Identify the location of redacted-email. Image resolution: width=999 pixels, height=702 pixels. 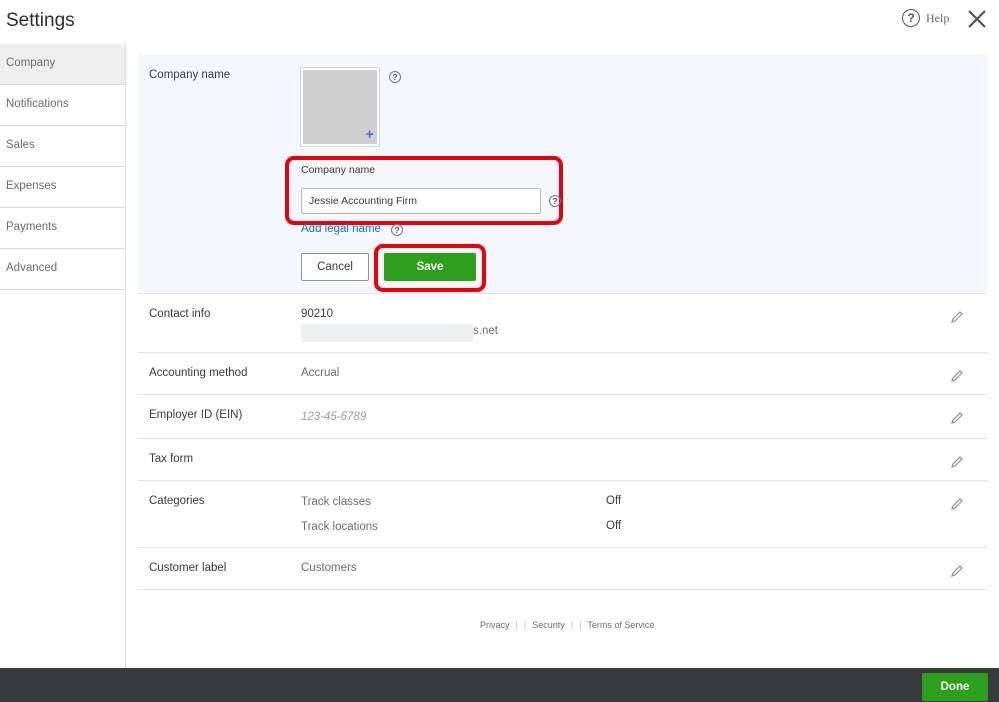
(387, 333).